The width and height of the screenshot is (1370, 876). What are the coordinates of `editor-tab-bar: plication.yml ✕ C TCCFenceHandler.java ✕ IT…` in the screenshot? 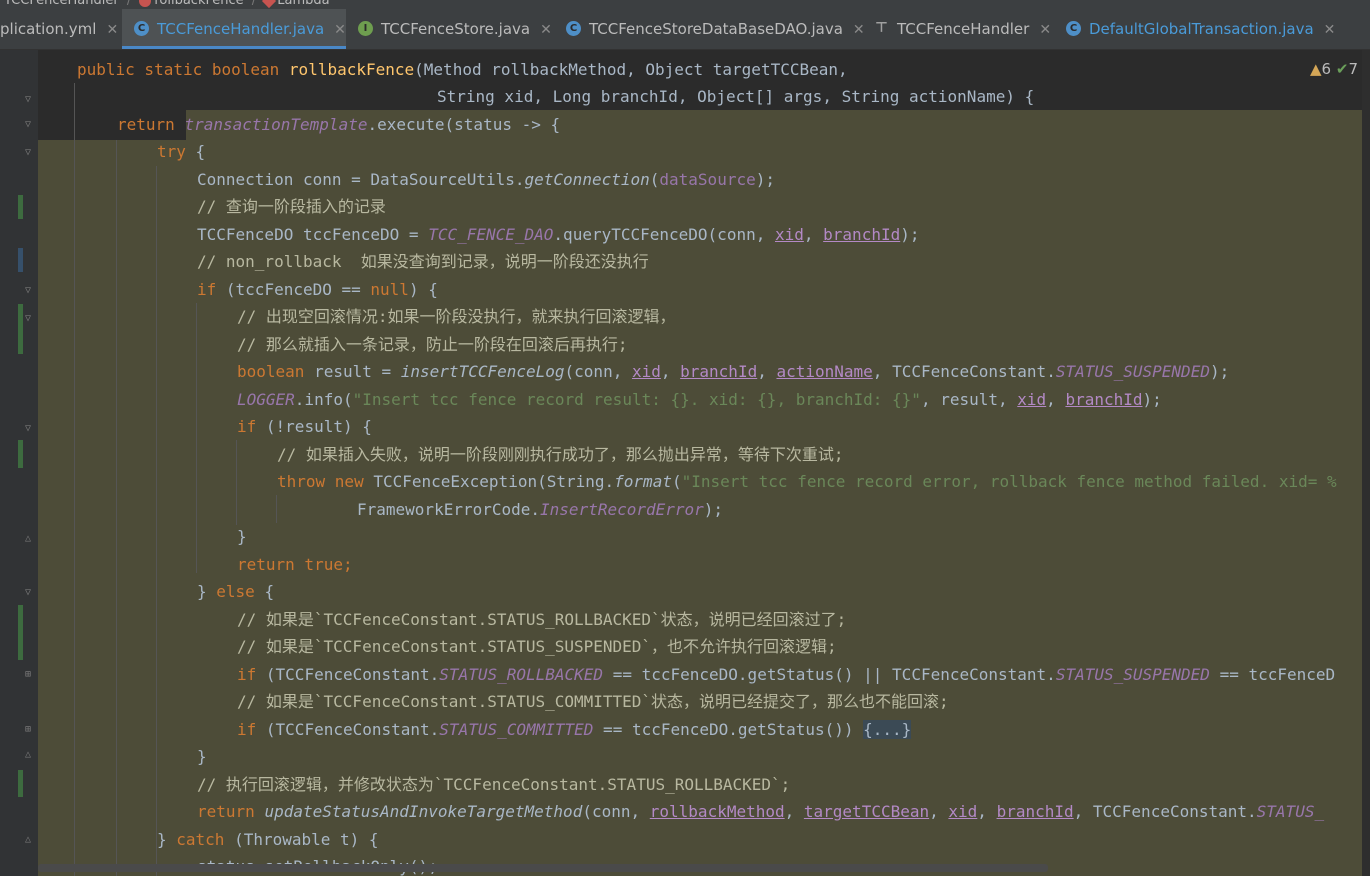 It's located at (685, 29).